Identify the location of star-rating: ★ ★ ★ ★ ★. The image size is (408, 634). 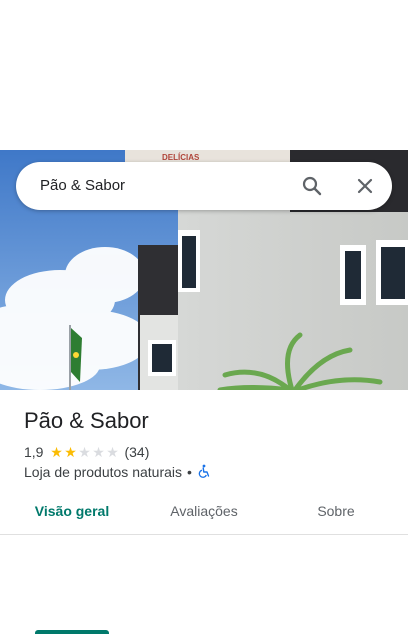
(84, 452).